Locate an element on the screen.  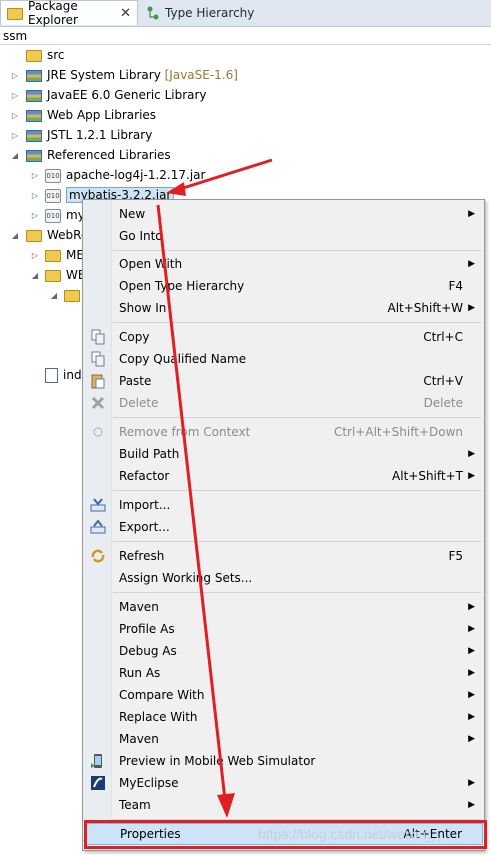
menu-item-build-path: Build Path ▶ is located at coordinates (283, 454).